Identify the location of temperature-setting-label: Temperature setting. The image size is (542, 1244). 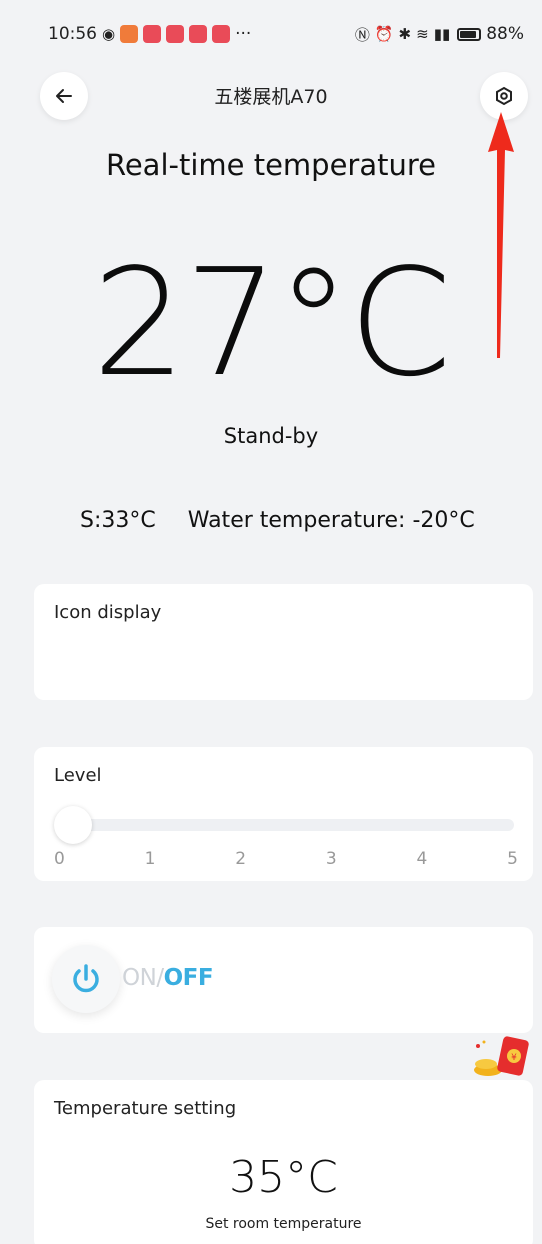
(145, 1108).